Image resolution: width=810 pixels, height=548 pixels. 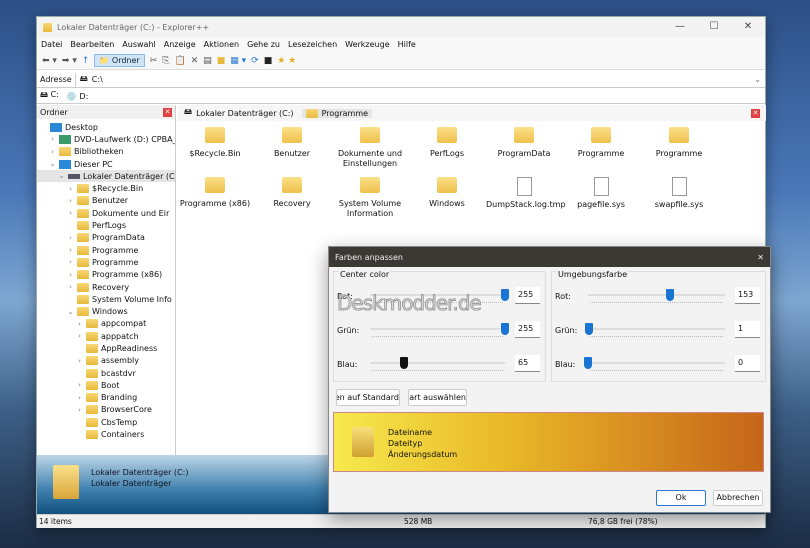 I want to click on menu-item: Aktionen, so click(x=221, y=44).